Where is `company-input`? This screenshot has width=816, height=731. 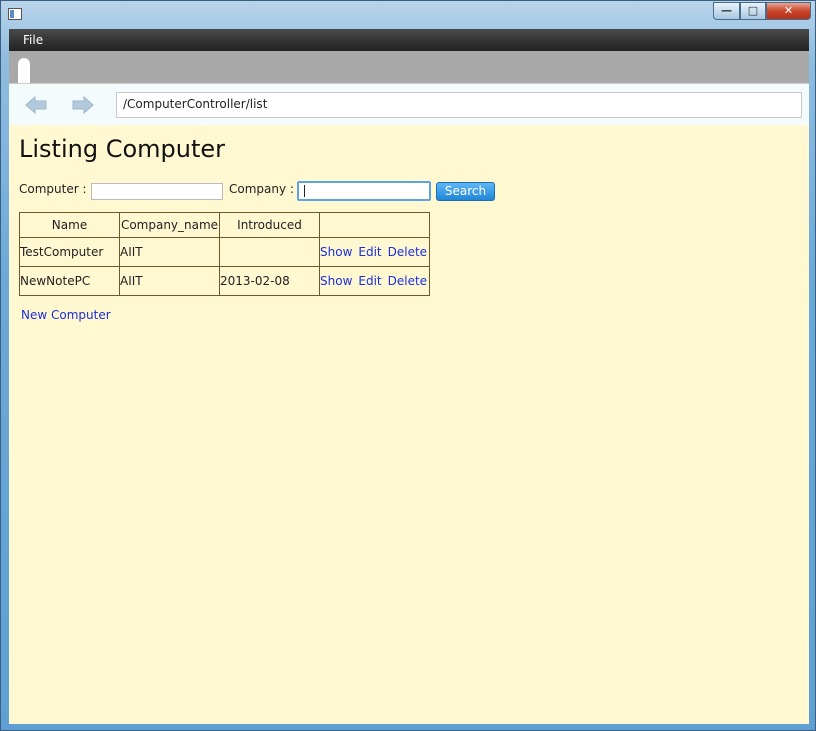 company-input is located at coordinates (364, 191).